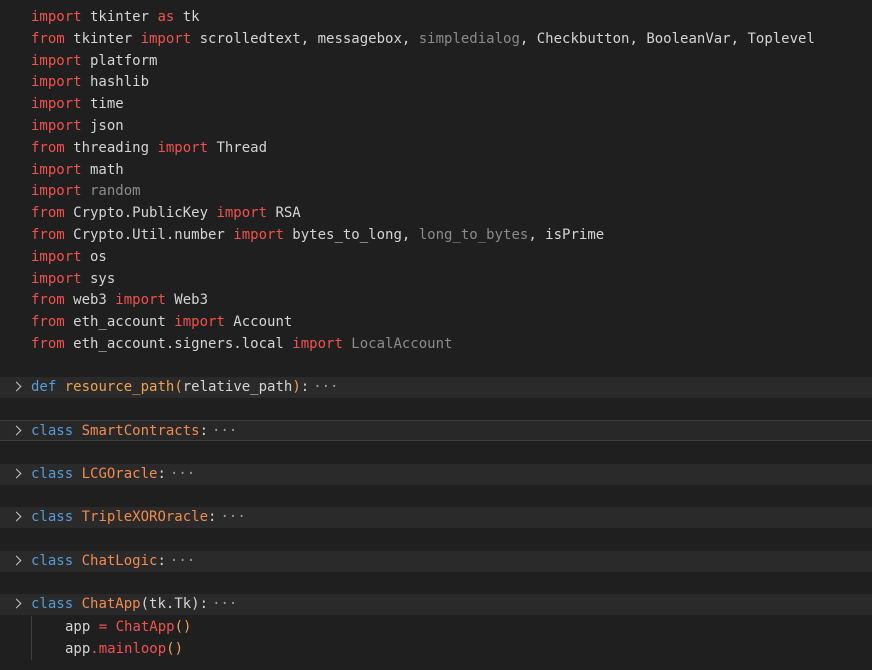  What do you see at coordinates (94, 649) in the screenshot?
I see `code-token: .` at bounding box center [94, 649].